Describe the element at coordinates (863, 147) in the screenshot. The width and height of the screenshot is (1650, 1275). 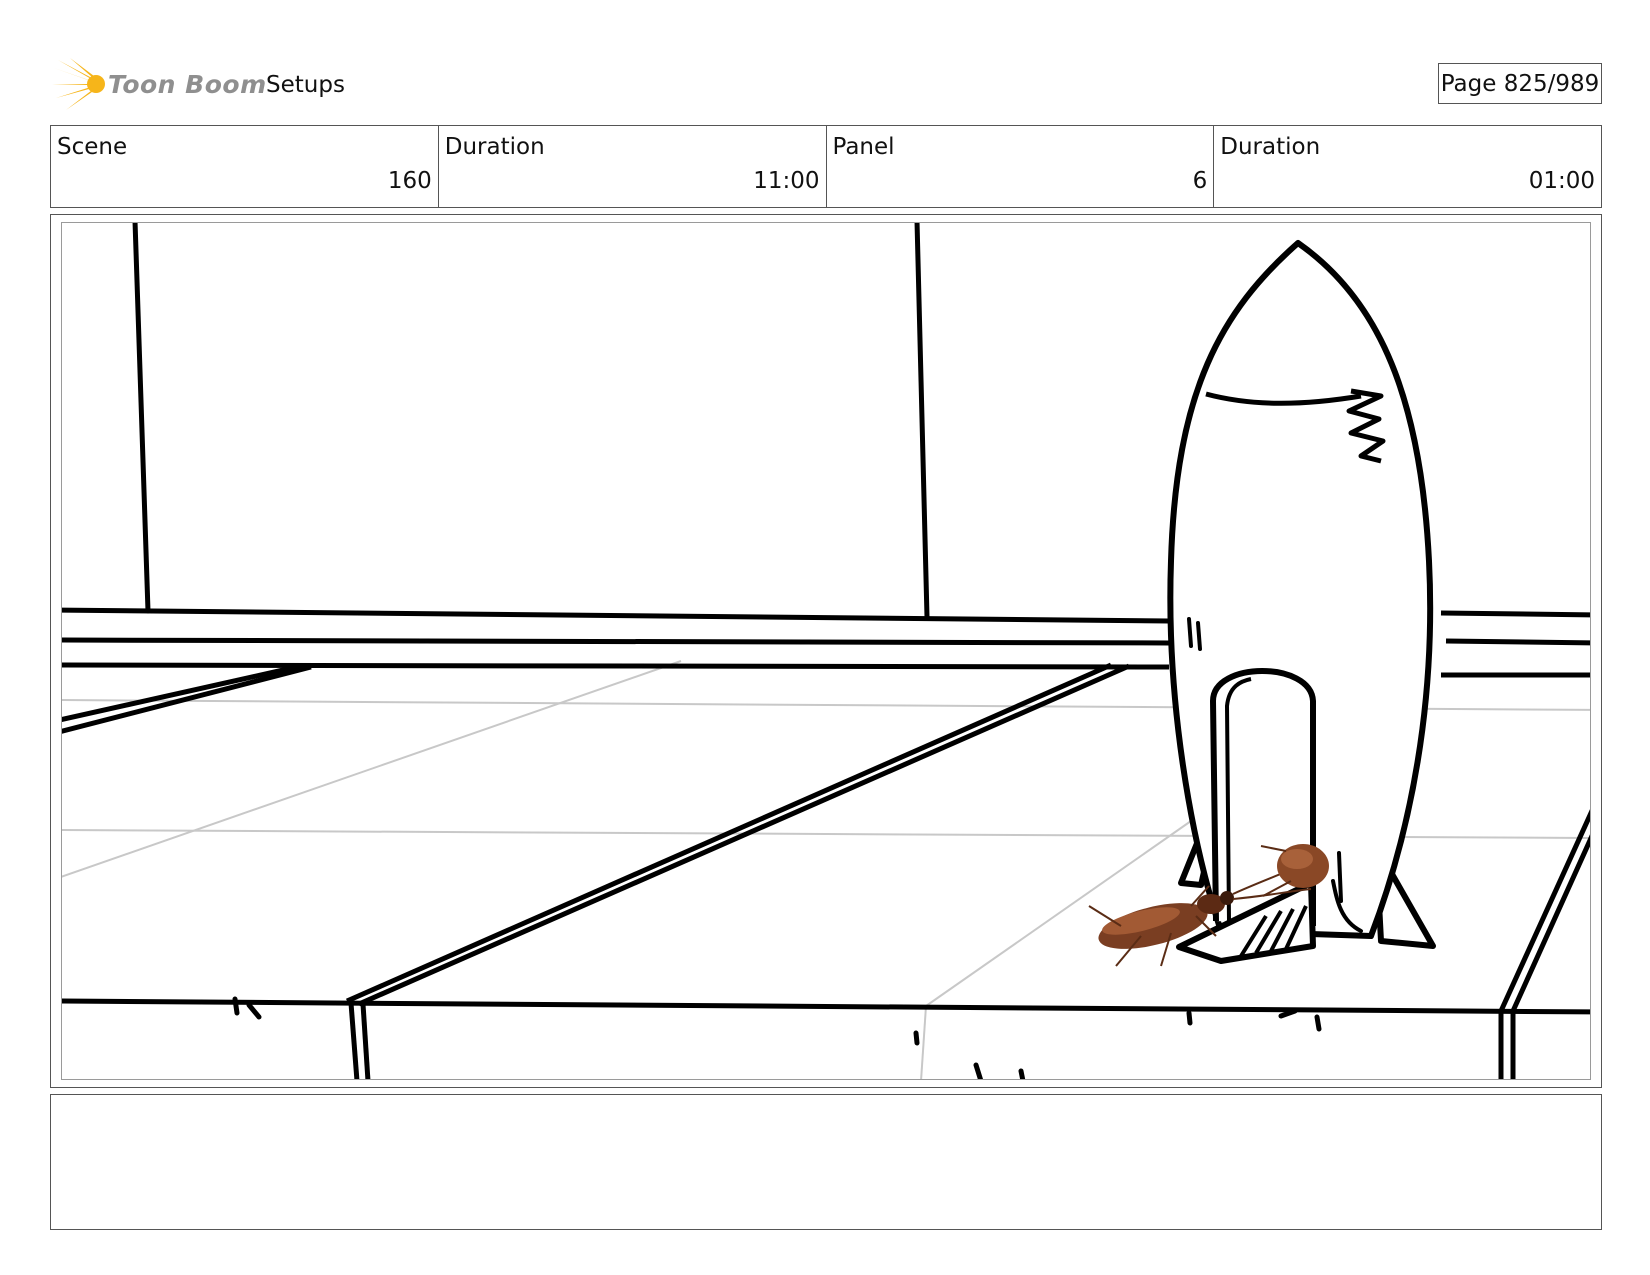
I see `panel-label: Panel` at that location.